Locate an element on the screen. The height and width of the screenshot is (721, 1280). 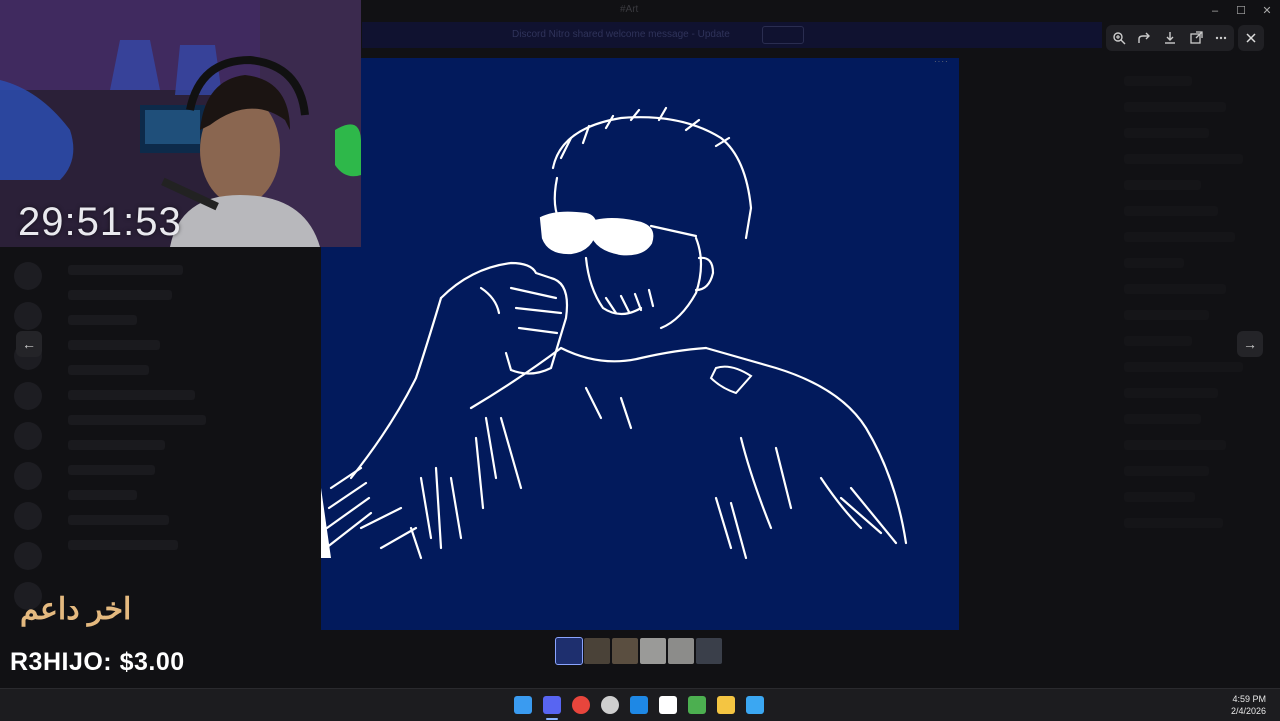
maximize-icon: ☐ is located at coordinates (1241, 11).